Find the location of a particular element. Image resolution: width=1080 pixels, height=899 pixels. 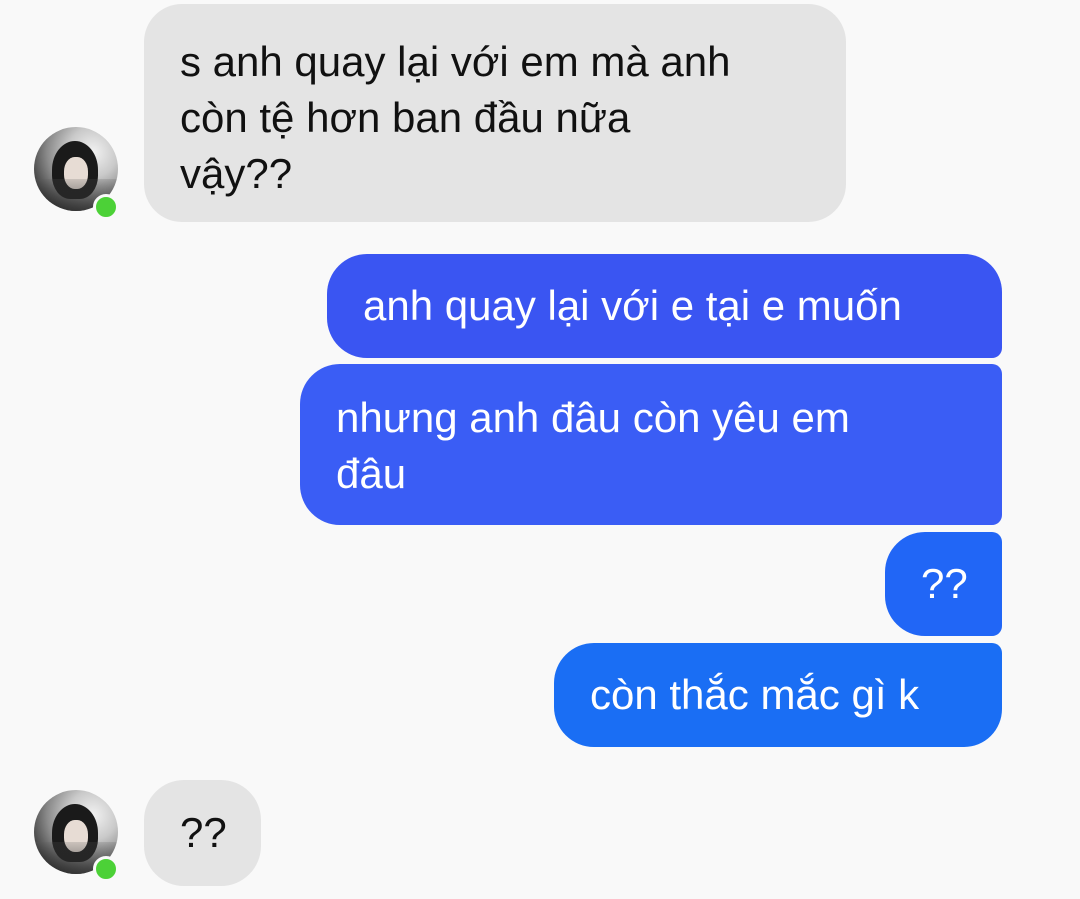

message-bubble-outgoing: ?? is located at coordinates (943, 584).